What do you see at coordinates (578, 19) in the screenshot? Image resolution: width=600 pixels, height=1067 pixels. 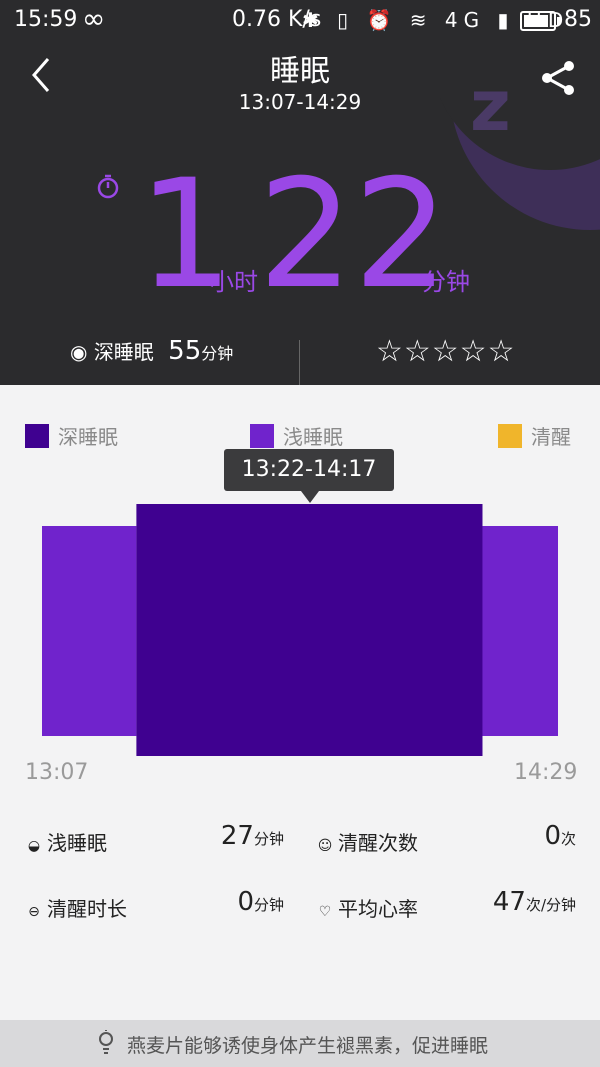 I see `battery-level: 85` at bounding box center [578, 19].